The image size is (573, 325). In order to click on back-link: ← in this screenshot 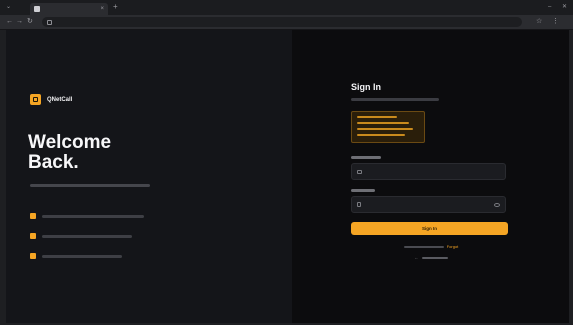, I will do `click(431, 258)`.